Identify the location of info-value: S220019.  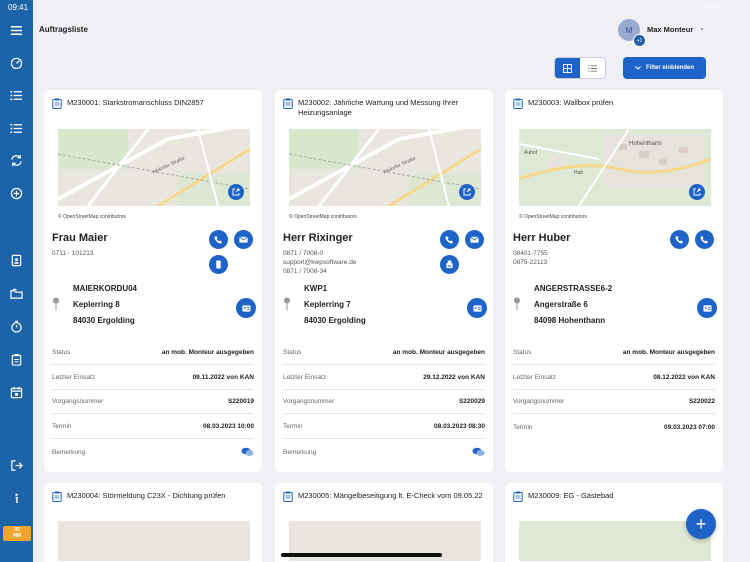
(240, 401).